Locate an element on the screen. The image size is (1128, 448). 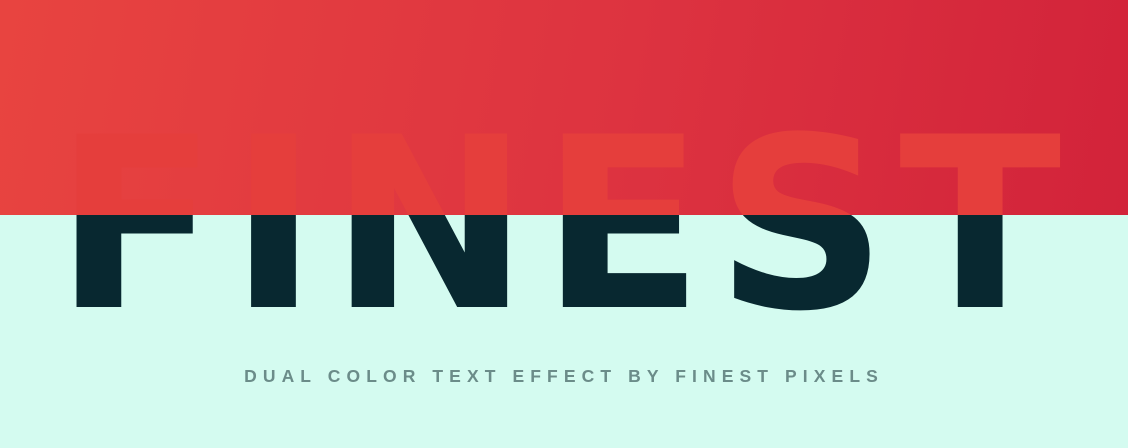
subtitle: DUAL COLOR TEXT EFFECT BY FINEST PIXELS is located at coordinates (564, 376).